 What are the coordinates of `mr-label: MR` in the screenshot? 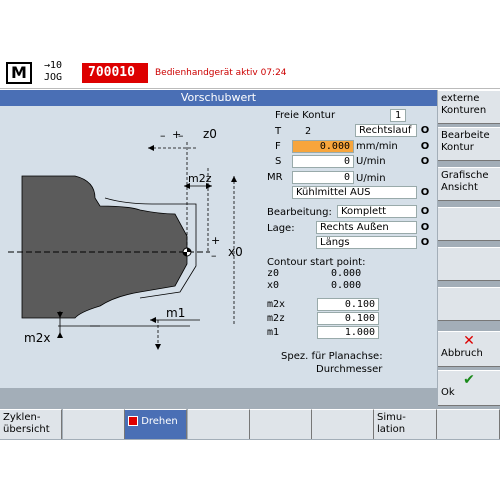 It's located at (275, 177).